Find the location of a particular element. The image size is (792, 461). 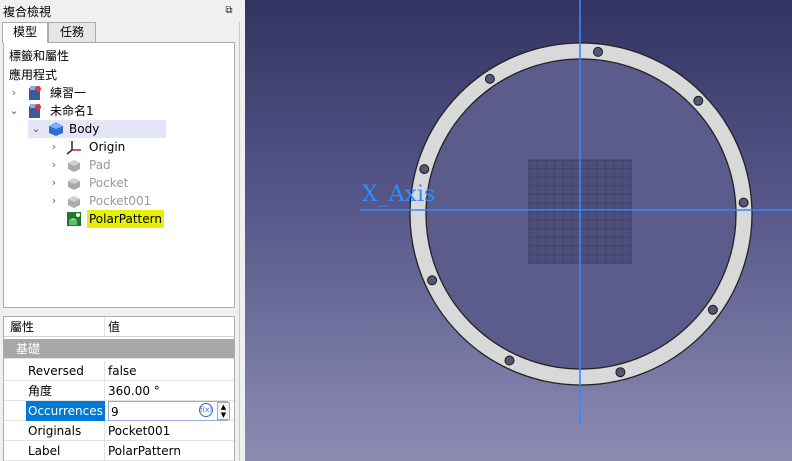

polar-pattern-icon is located at coordinates (74, 219).